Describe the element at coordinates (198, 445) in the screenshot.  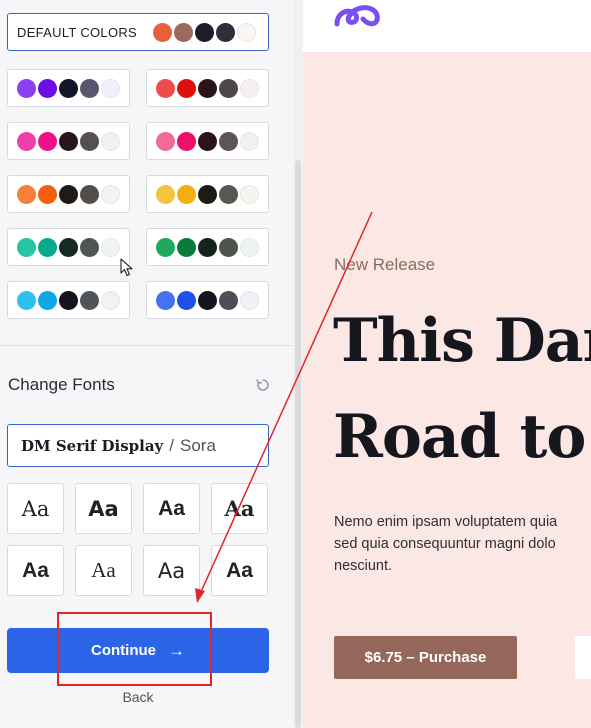
I see `font-pair-secondary: Sora` at that location.